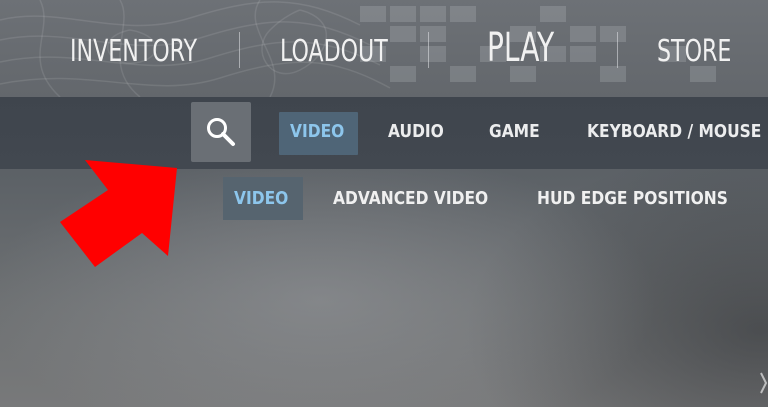  What do you see at coordinates (317, 132) in the screenshot?
I see `tab-video: VIDEO` at bounding box center [317, 132].